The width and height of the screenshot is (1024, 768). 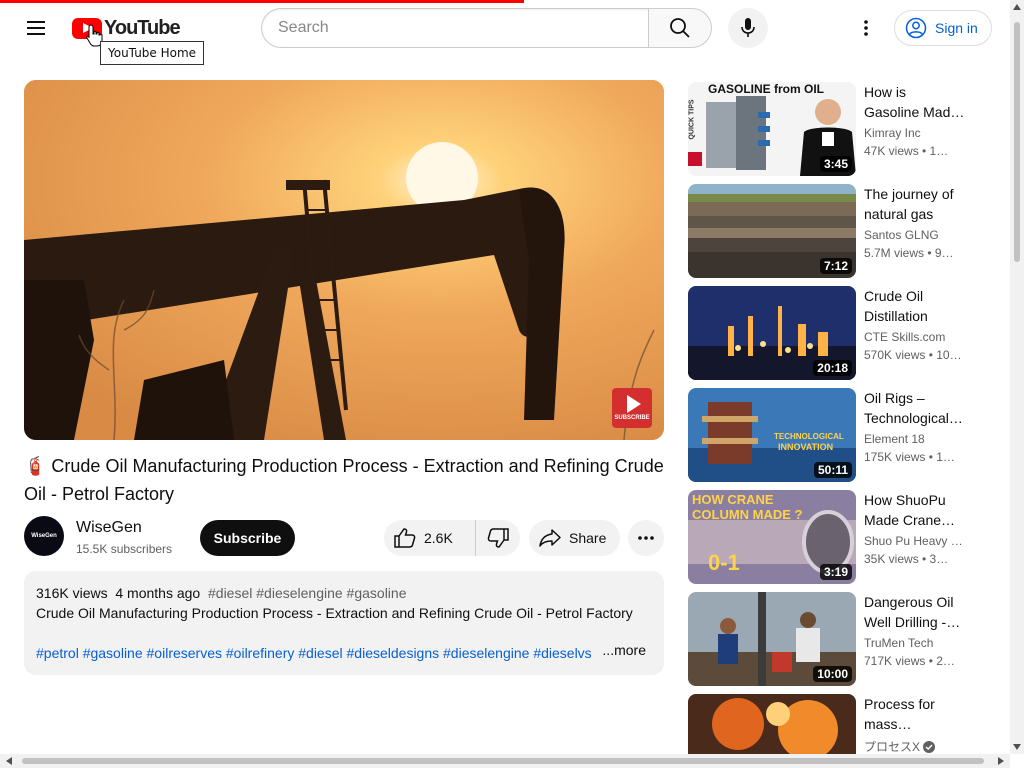 I want to click on channel-avatar: WiseGen, so click(x=44, y=536).